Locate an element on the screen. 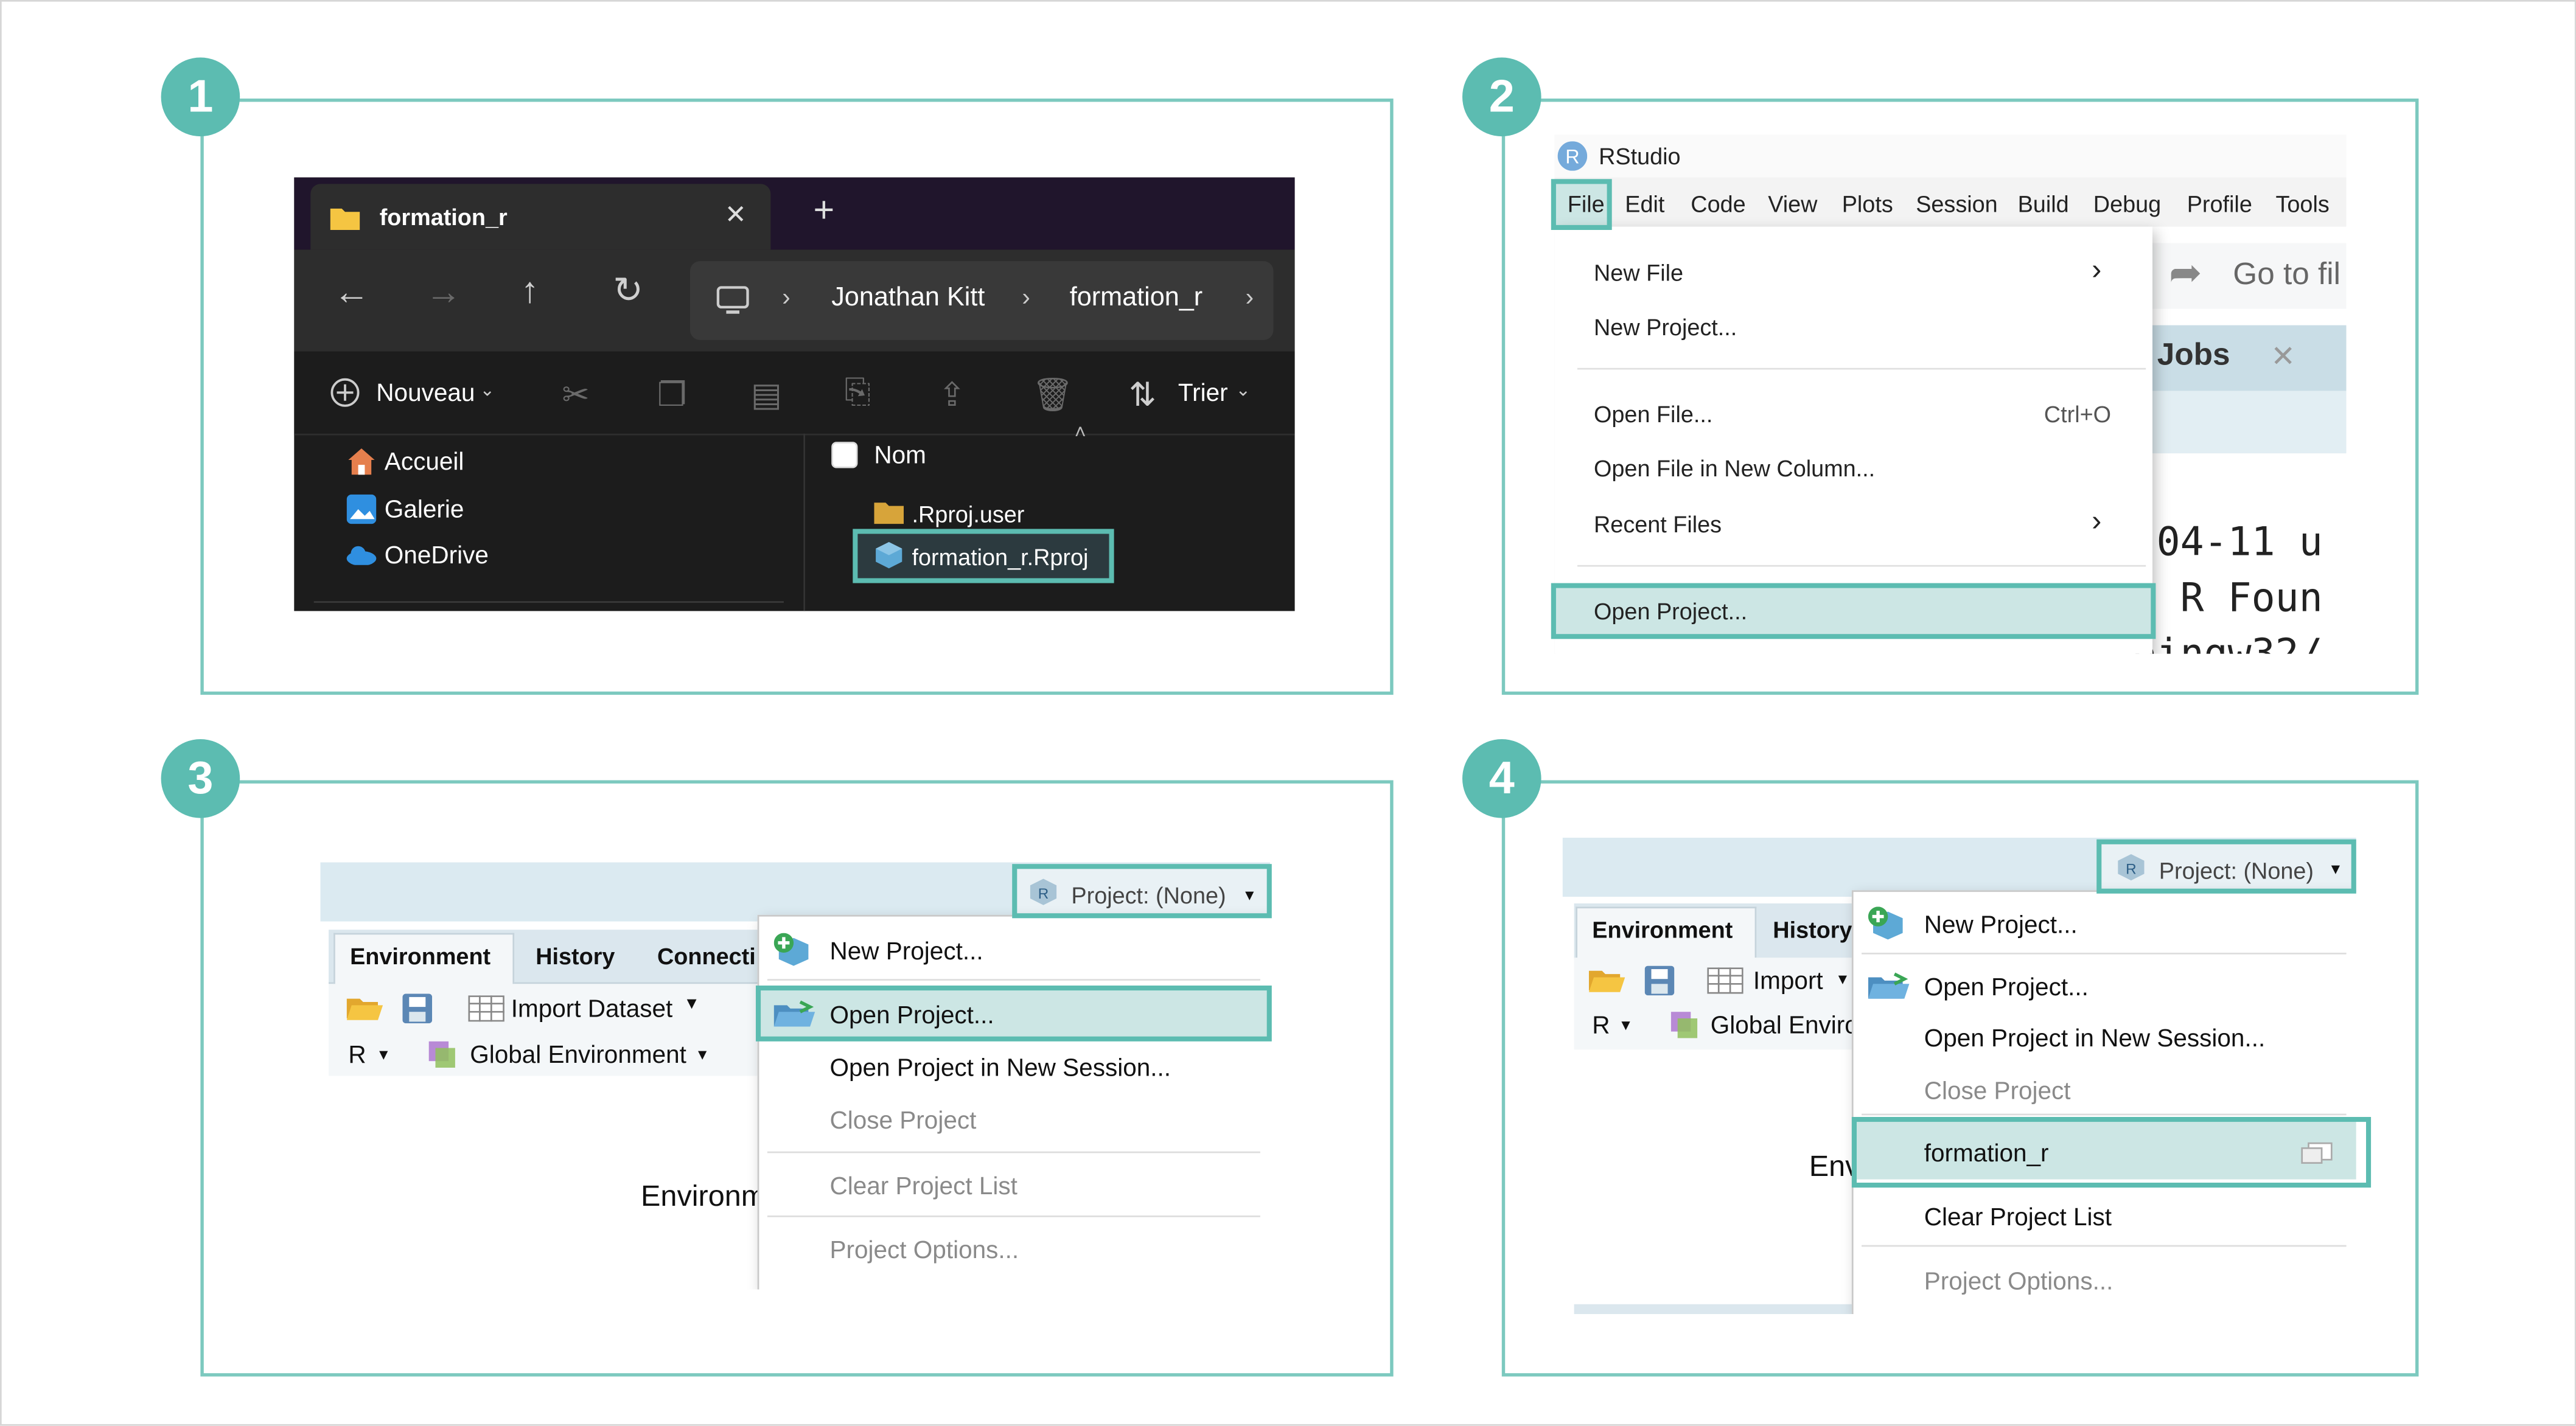 The width and height of the screenshot is (2576, 1426). menu-build: Build is located at coordinates (2043, 203).